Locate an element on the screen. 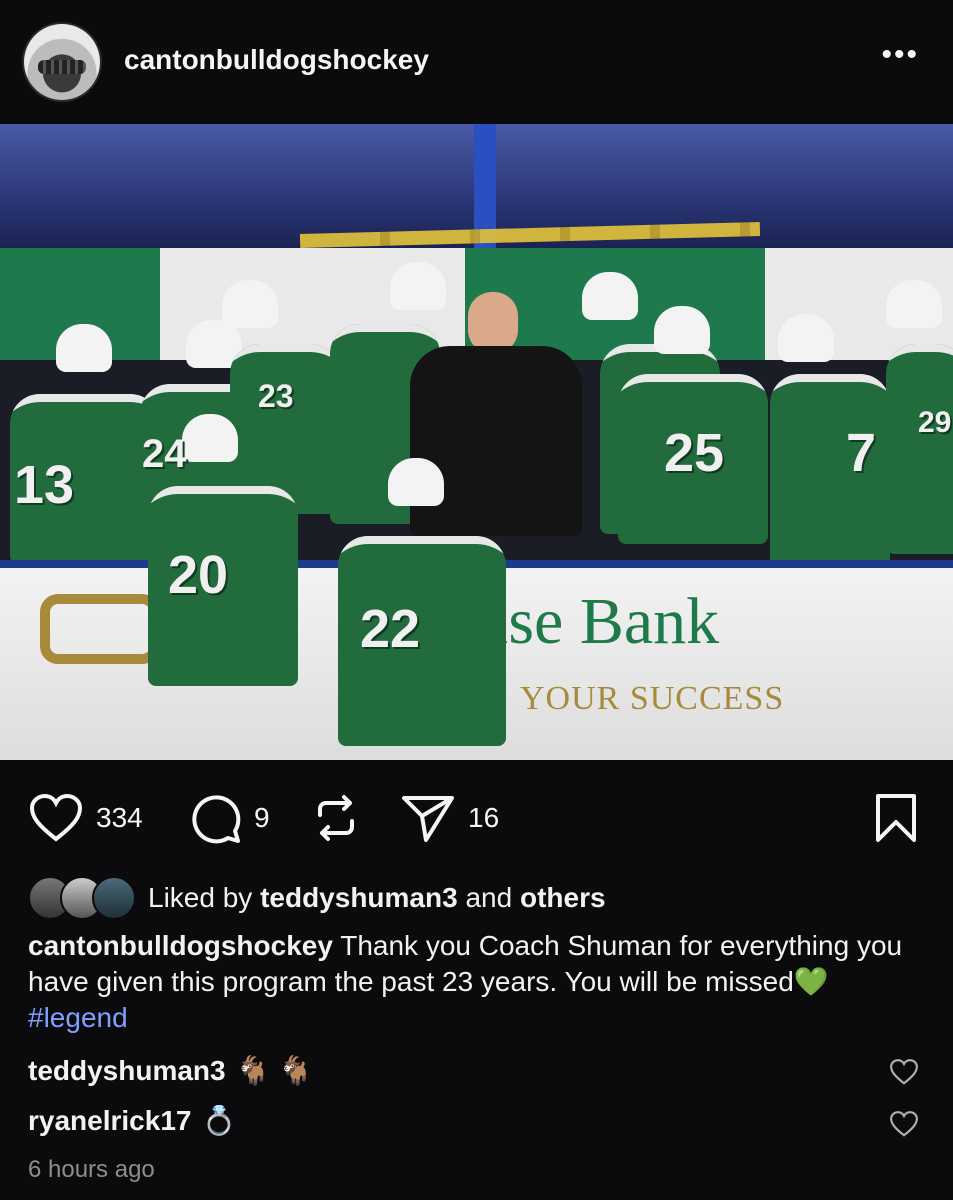 This screenshot has height=1200, width=953. post-username: cantonbulldogshockey is located at coordinates (276, 60).